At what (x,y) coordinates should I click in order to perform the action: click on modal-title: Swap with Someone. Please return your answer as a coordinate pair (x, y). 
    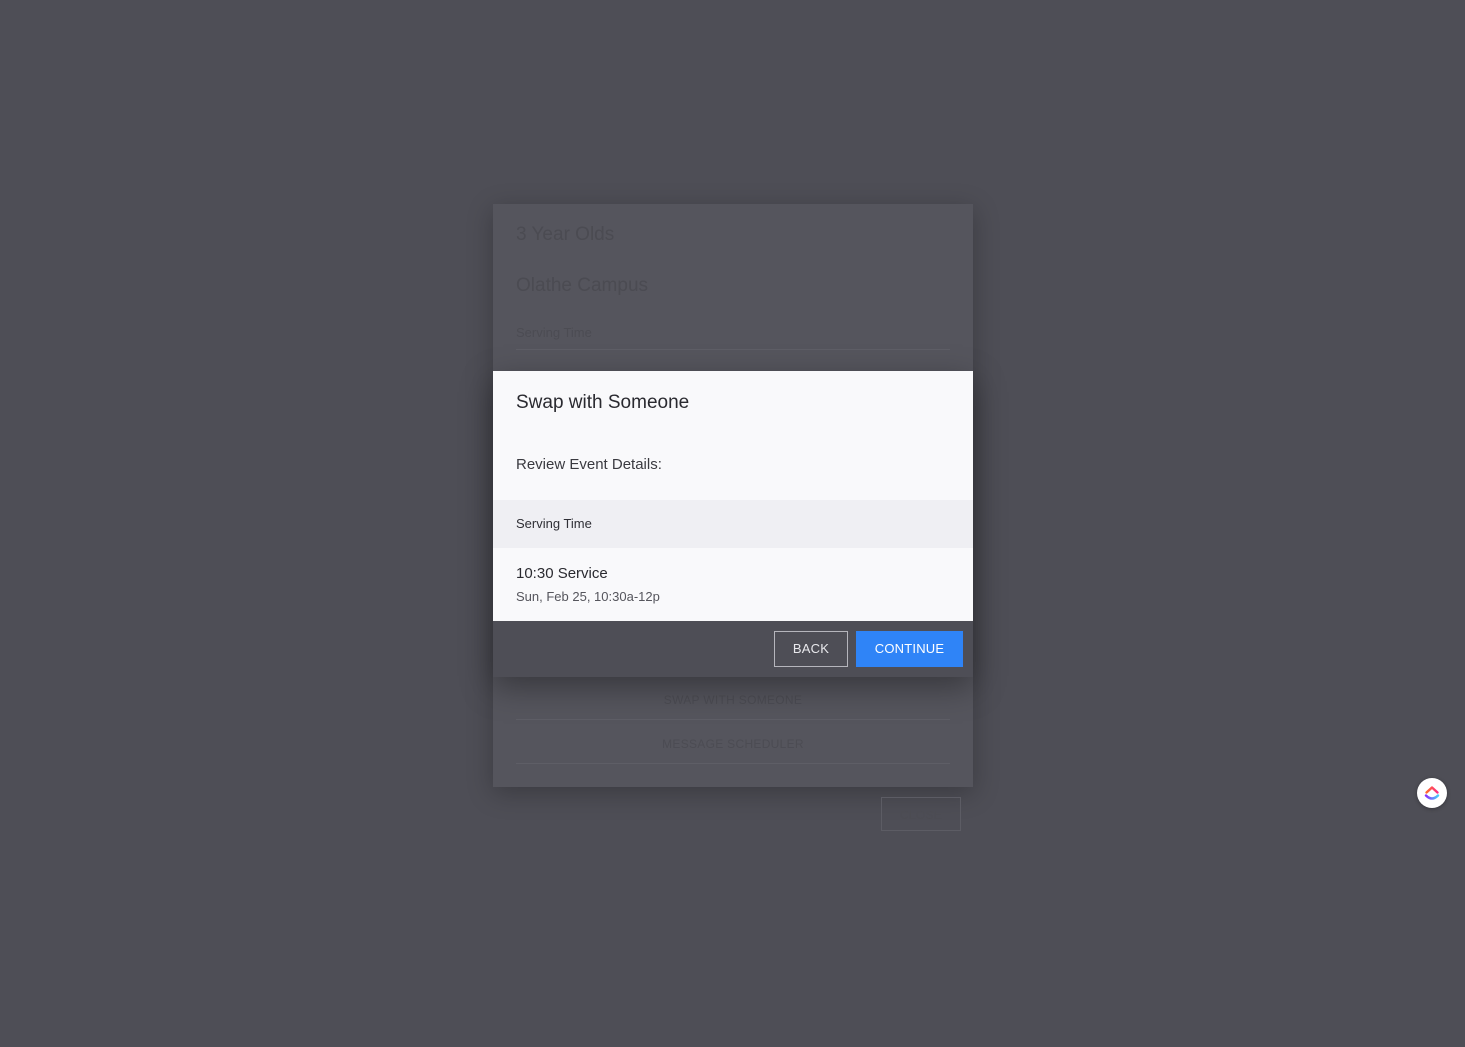
    Looking at the image, I should click on (603, 402).